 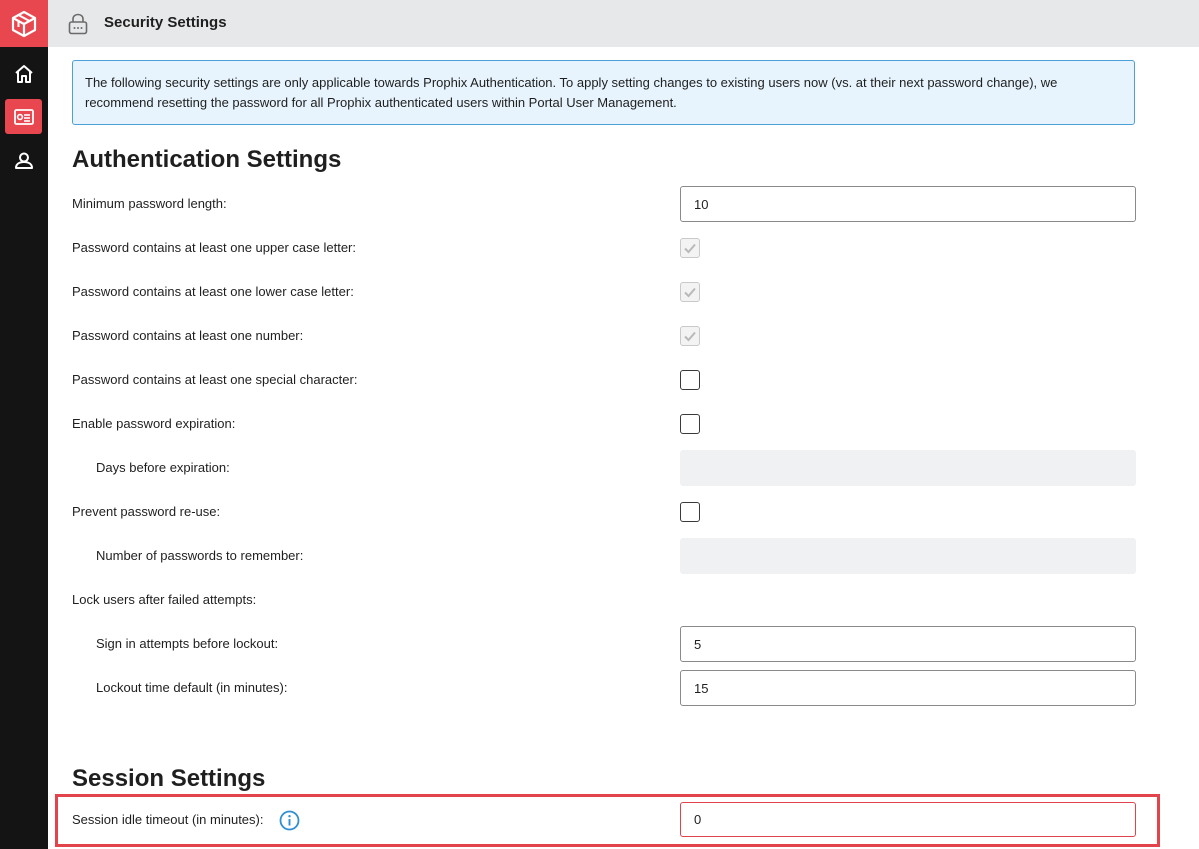 I want to click on passwords-to-remember-label: Number of passwords to remember:, so click(x=200, y=555).